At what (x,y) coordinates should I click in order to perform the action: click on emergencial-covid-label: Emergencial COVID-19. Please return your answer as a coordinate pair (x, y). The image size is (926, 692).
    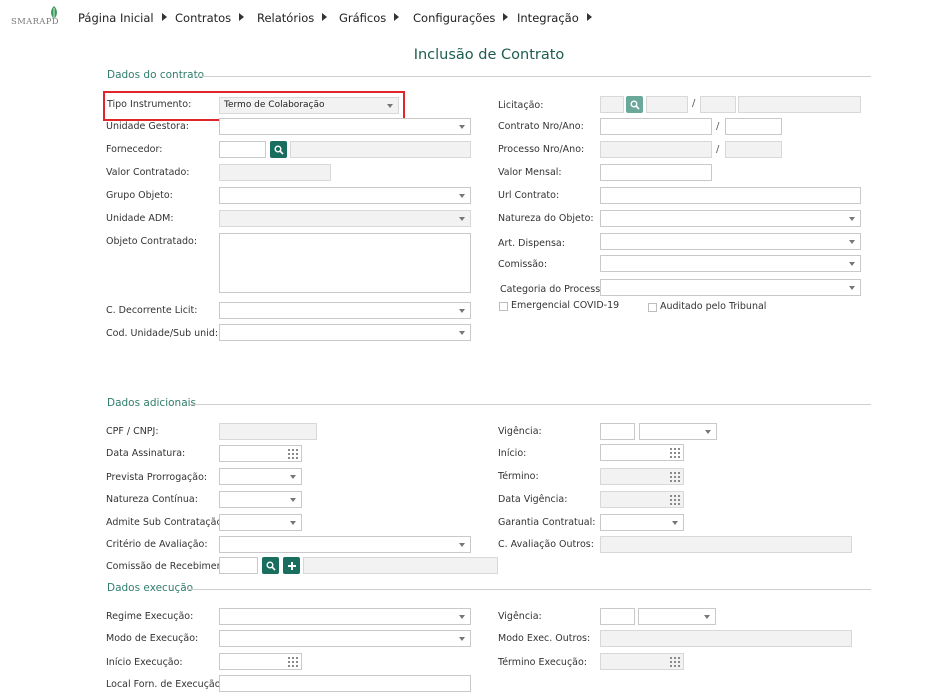
    Looking at the image, I should click on (565, 305).